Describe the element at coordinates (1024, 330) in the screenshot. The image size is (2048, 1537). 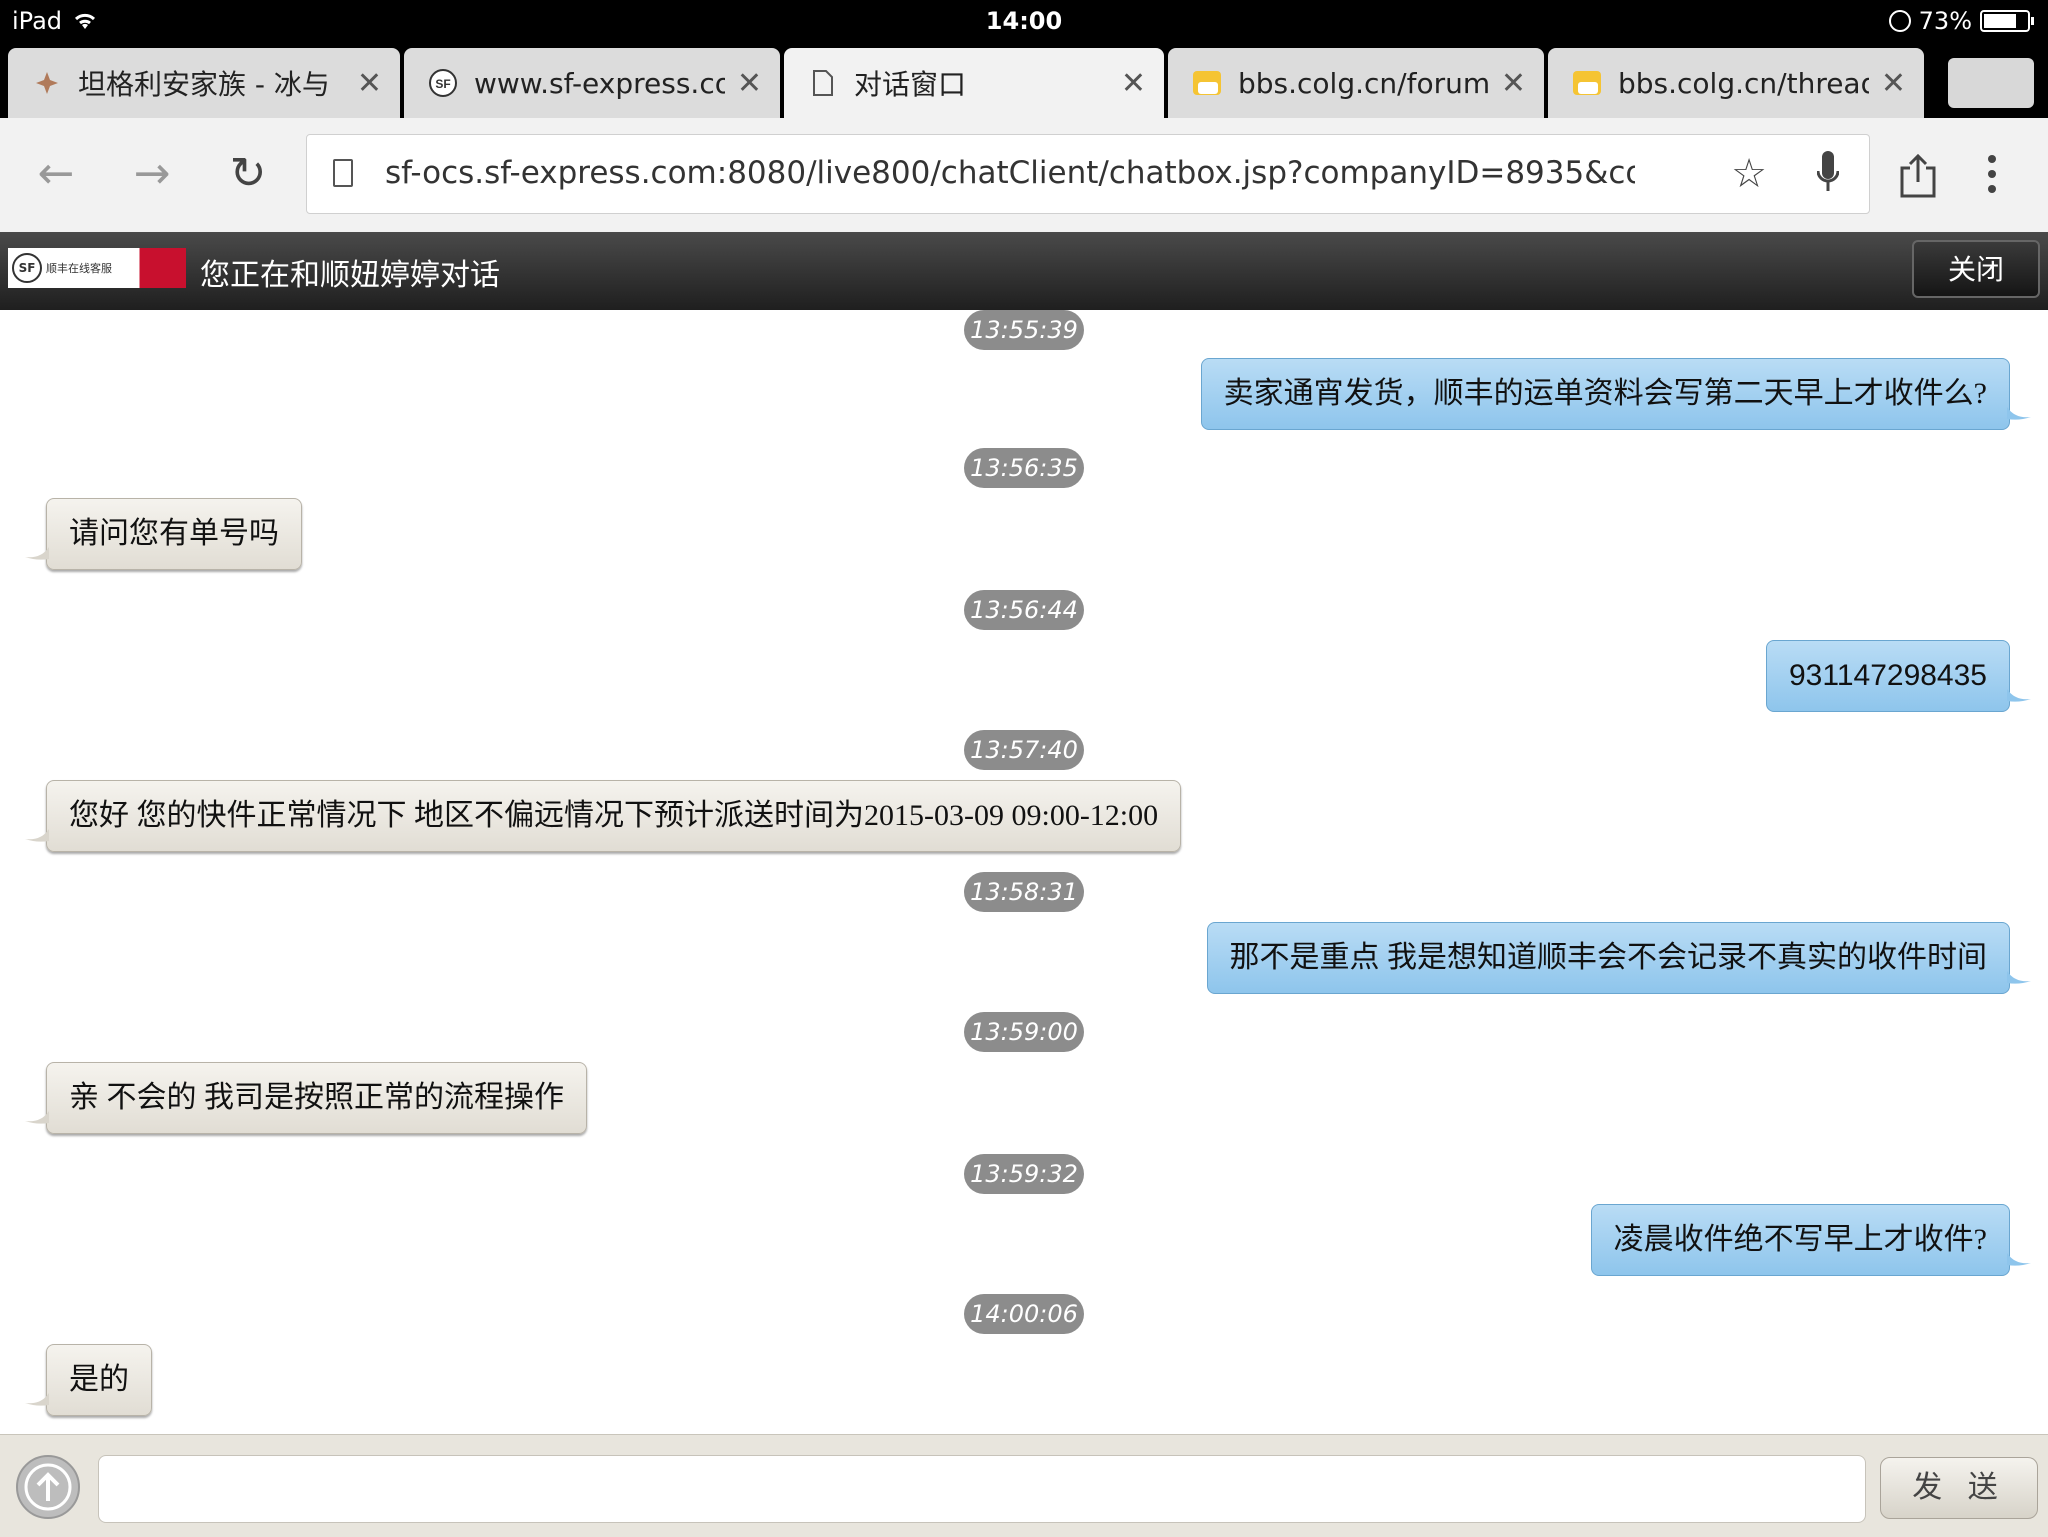
I see `timestamp: 13:55:39` at that location.